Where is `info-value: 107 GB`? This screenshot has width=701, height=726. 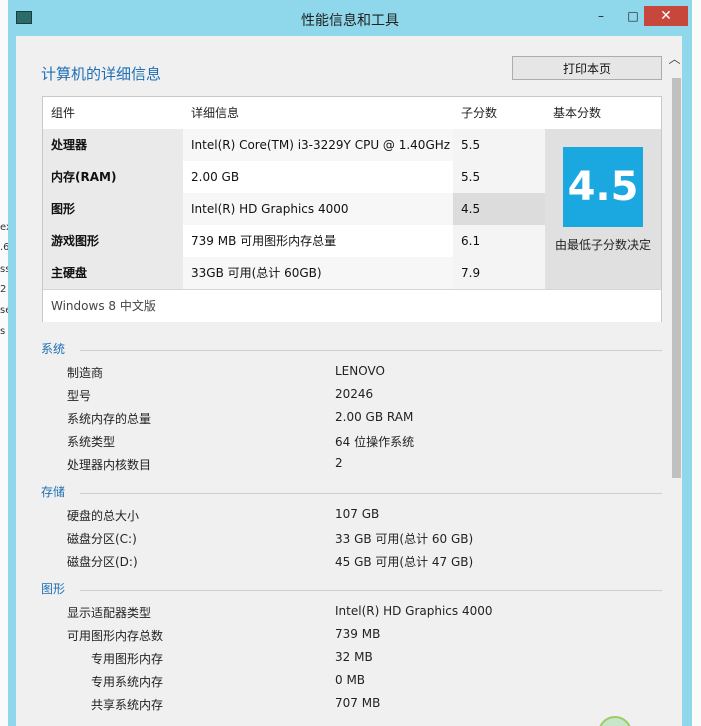
info-value: 107 GB is located at coordinates (357, 514).